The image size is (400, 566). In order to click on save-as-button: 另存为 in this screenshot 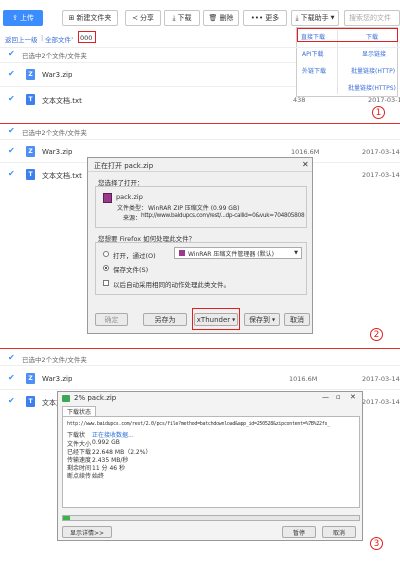, I will do `click(165, 319)`.